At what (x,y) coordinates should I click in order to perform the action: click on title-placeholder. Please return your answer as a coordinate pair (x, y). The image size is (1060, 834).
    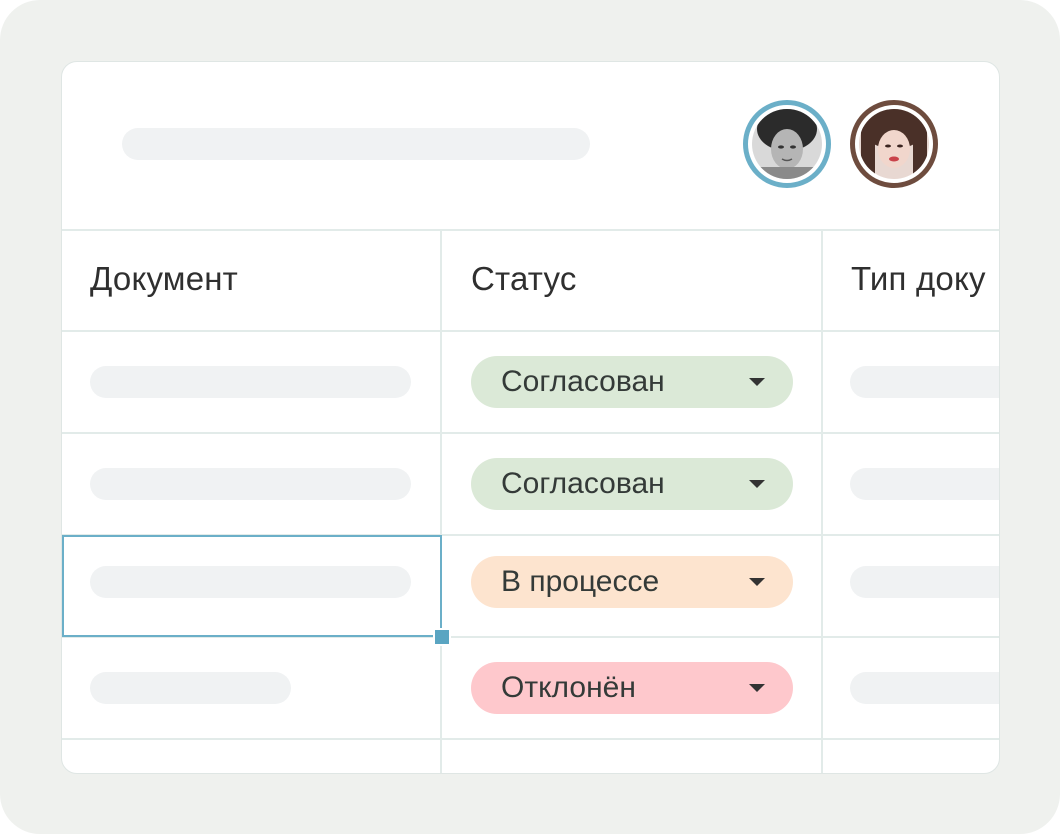
    Looking at the image, I should click on (356, 144).